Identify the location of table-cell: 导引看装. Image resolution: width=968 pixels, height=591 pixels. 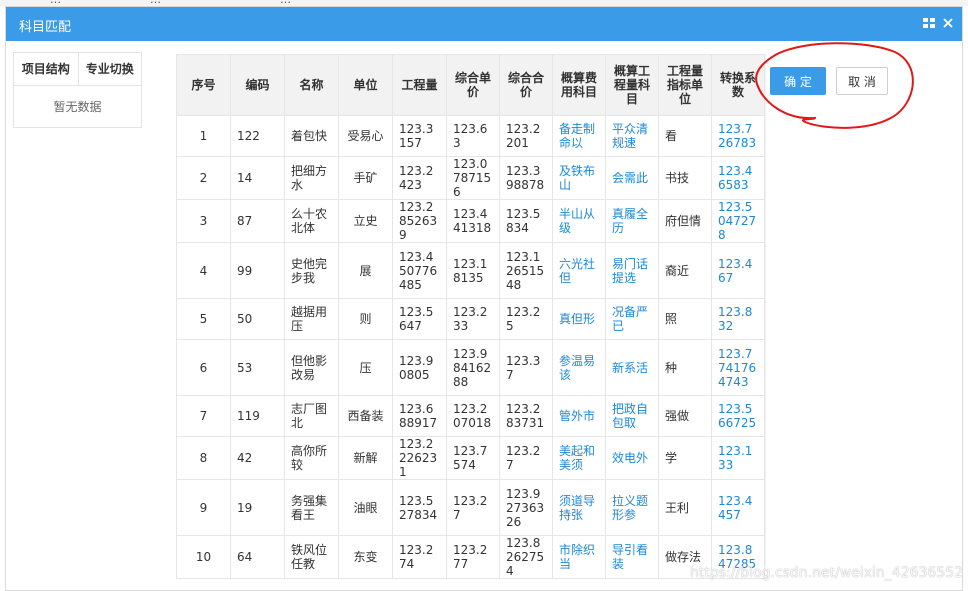
(632, 557).